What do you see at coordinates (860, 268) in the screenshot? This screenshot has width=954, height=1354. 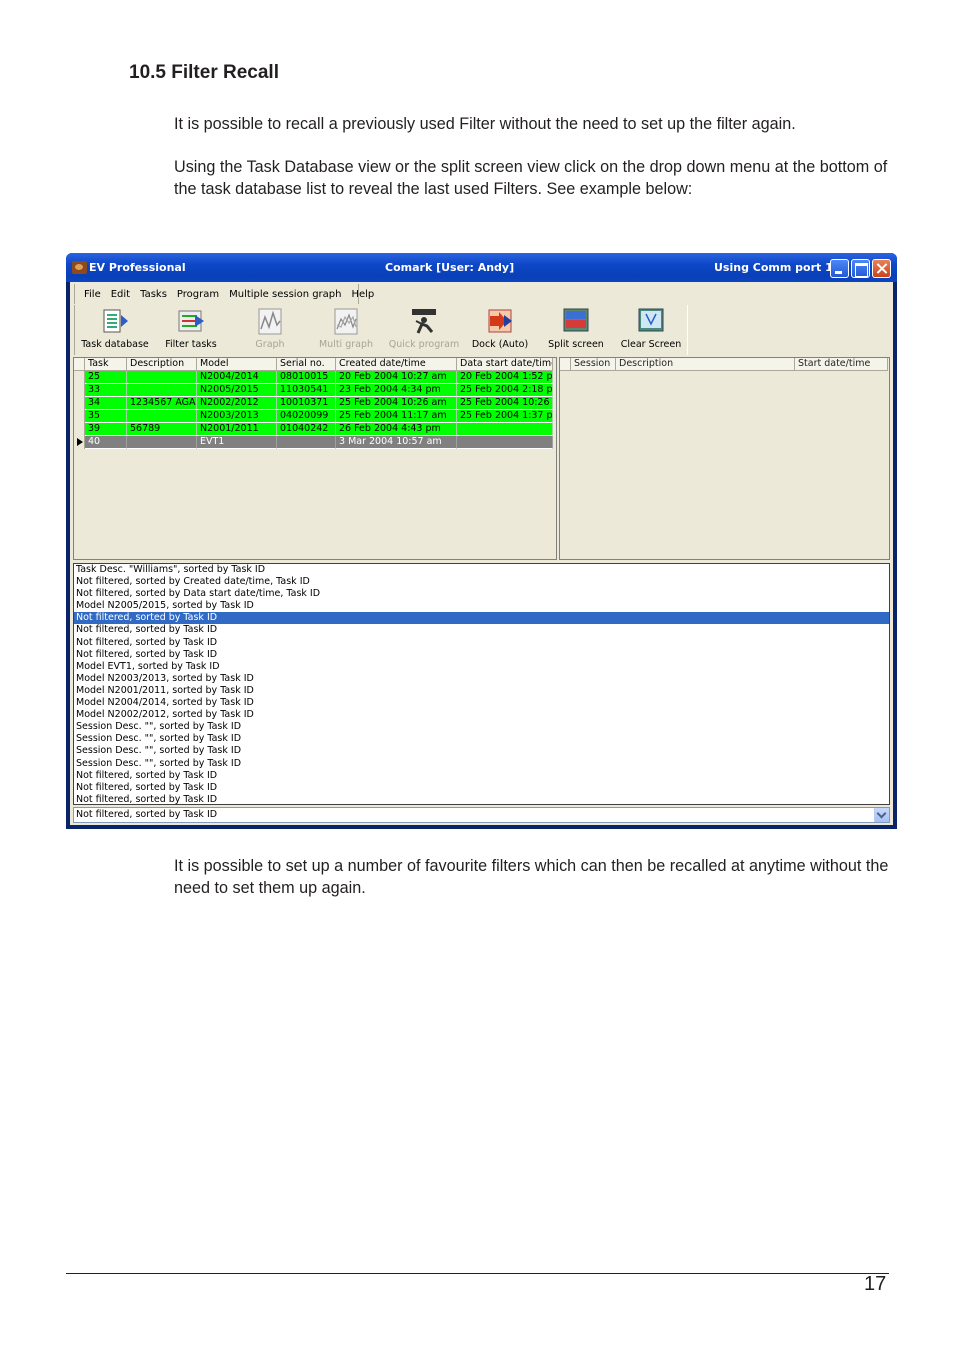 I see `maximize-button` at bounding box center [860, 268].